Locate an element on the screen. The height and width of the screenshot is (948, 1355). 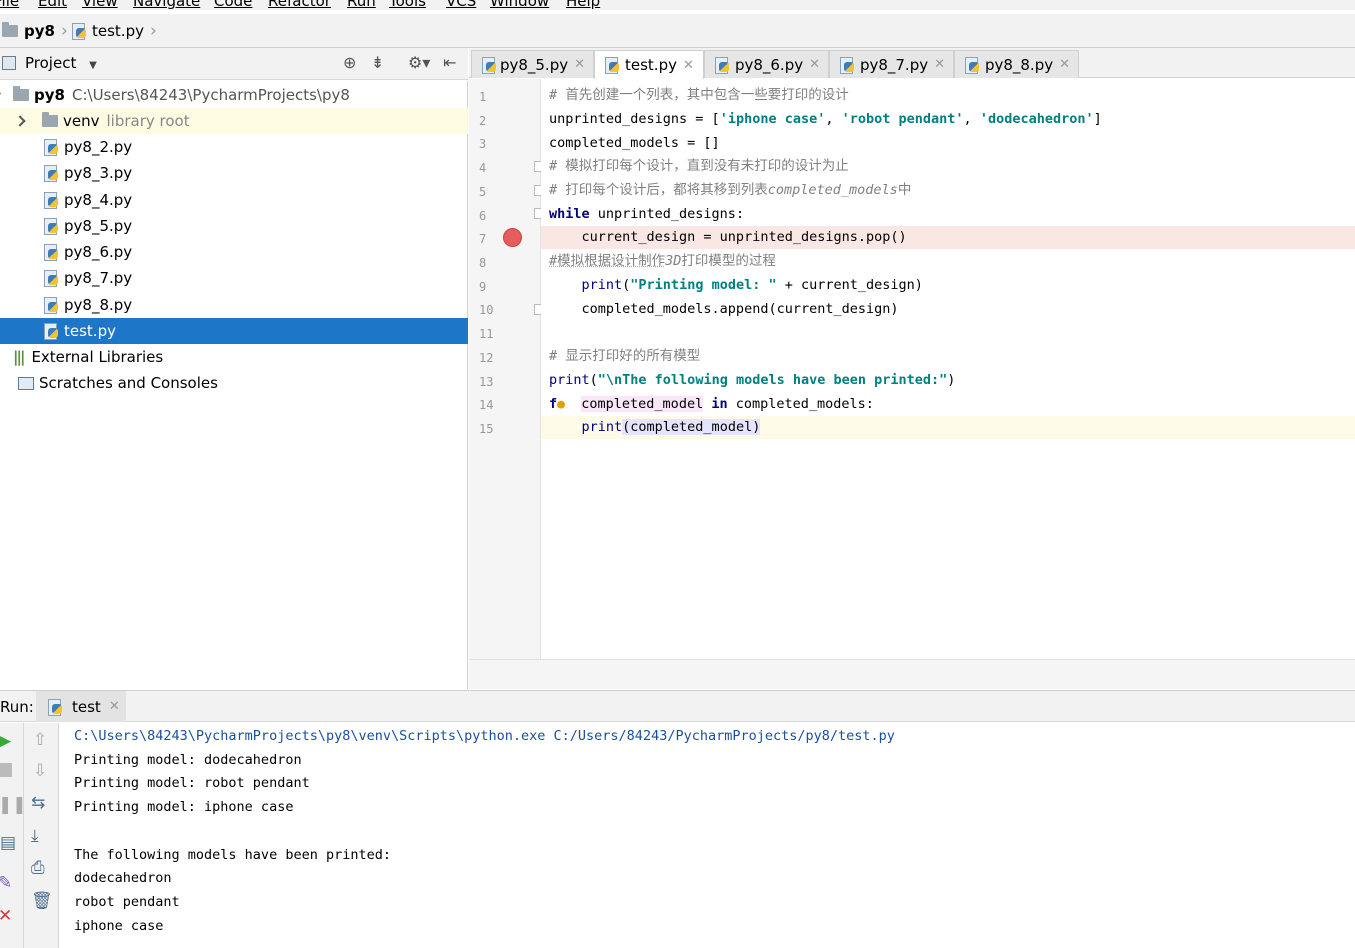
file-name: py8_7.py is located at coordinates (98, 278).